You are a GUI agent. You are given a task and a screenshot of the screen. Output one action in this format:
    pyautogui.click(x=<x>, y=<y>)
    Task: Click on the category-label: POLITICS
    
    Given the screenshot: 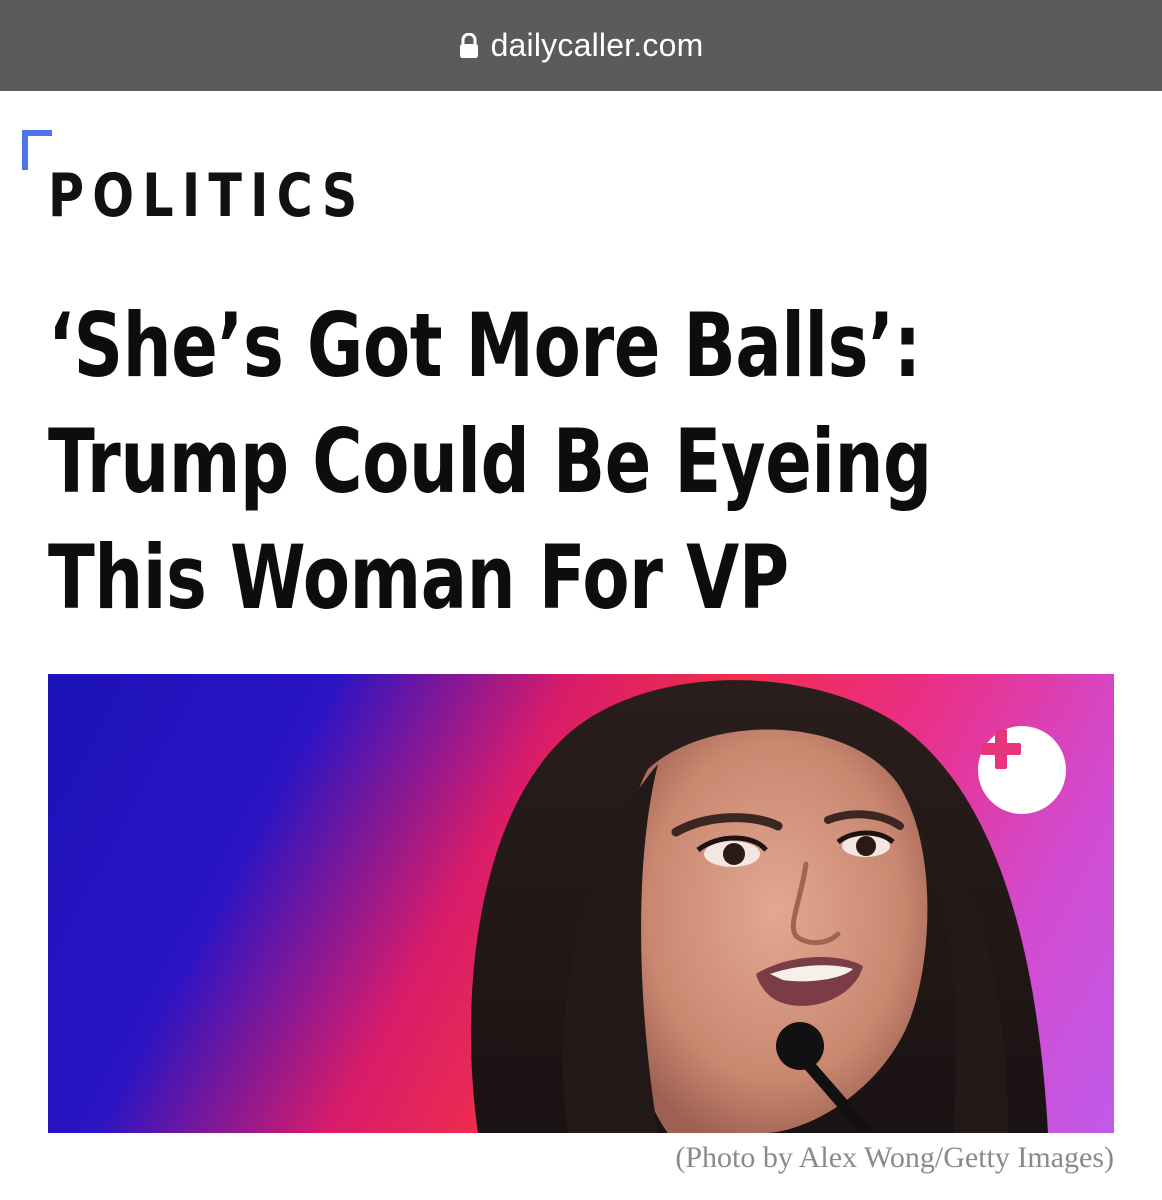 What is the action you would take?
    pyautogui.click(x=206, y=196)
    